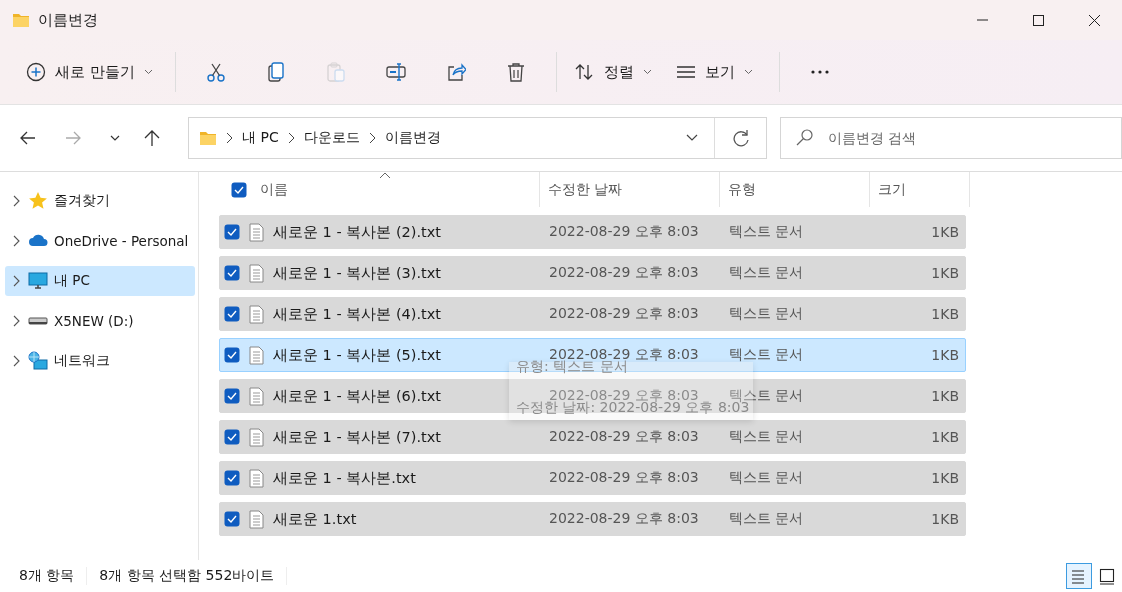 The height and width of the screenshot is (592, 1122). Describe the element at coordinates (1038, 20) in the screenshot. I see `maximize-icon` at that location.